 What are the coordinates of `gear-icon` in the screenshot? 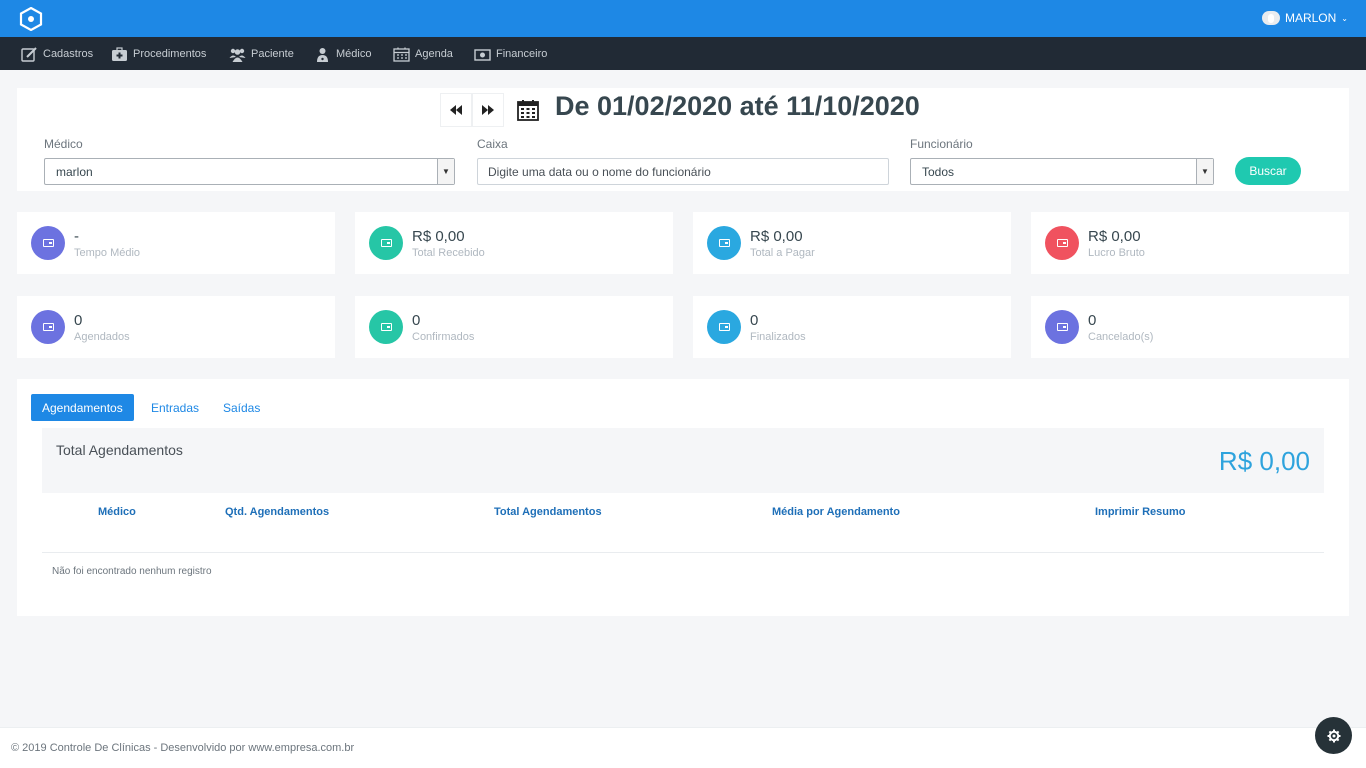 It's located at (1333, 735).